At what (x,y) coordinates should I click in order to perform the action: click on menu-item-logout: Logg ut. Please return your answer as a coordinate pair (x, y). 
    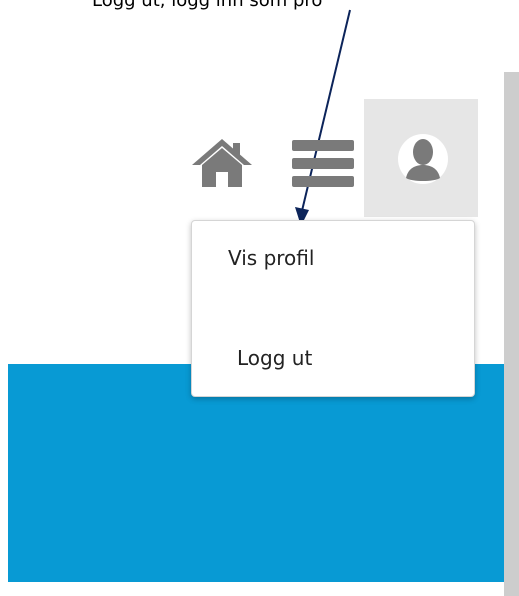
    Looking at the image, I should click on (347, 358).